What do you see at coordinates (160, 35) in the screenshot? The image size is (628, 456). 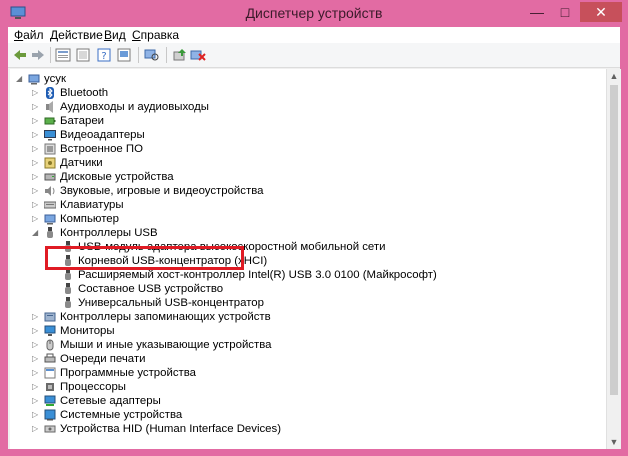 I see `menu-help-label: правка` at bounding box center [160, 35].